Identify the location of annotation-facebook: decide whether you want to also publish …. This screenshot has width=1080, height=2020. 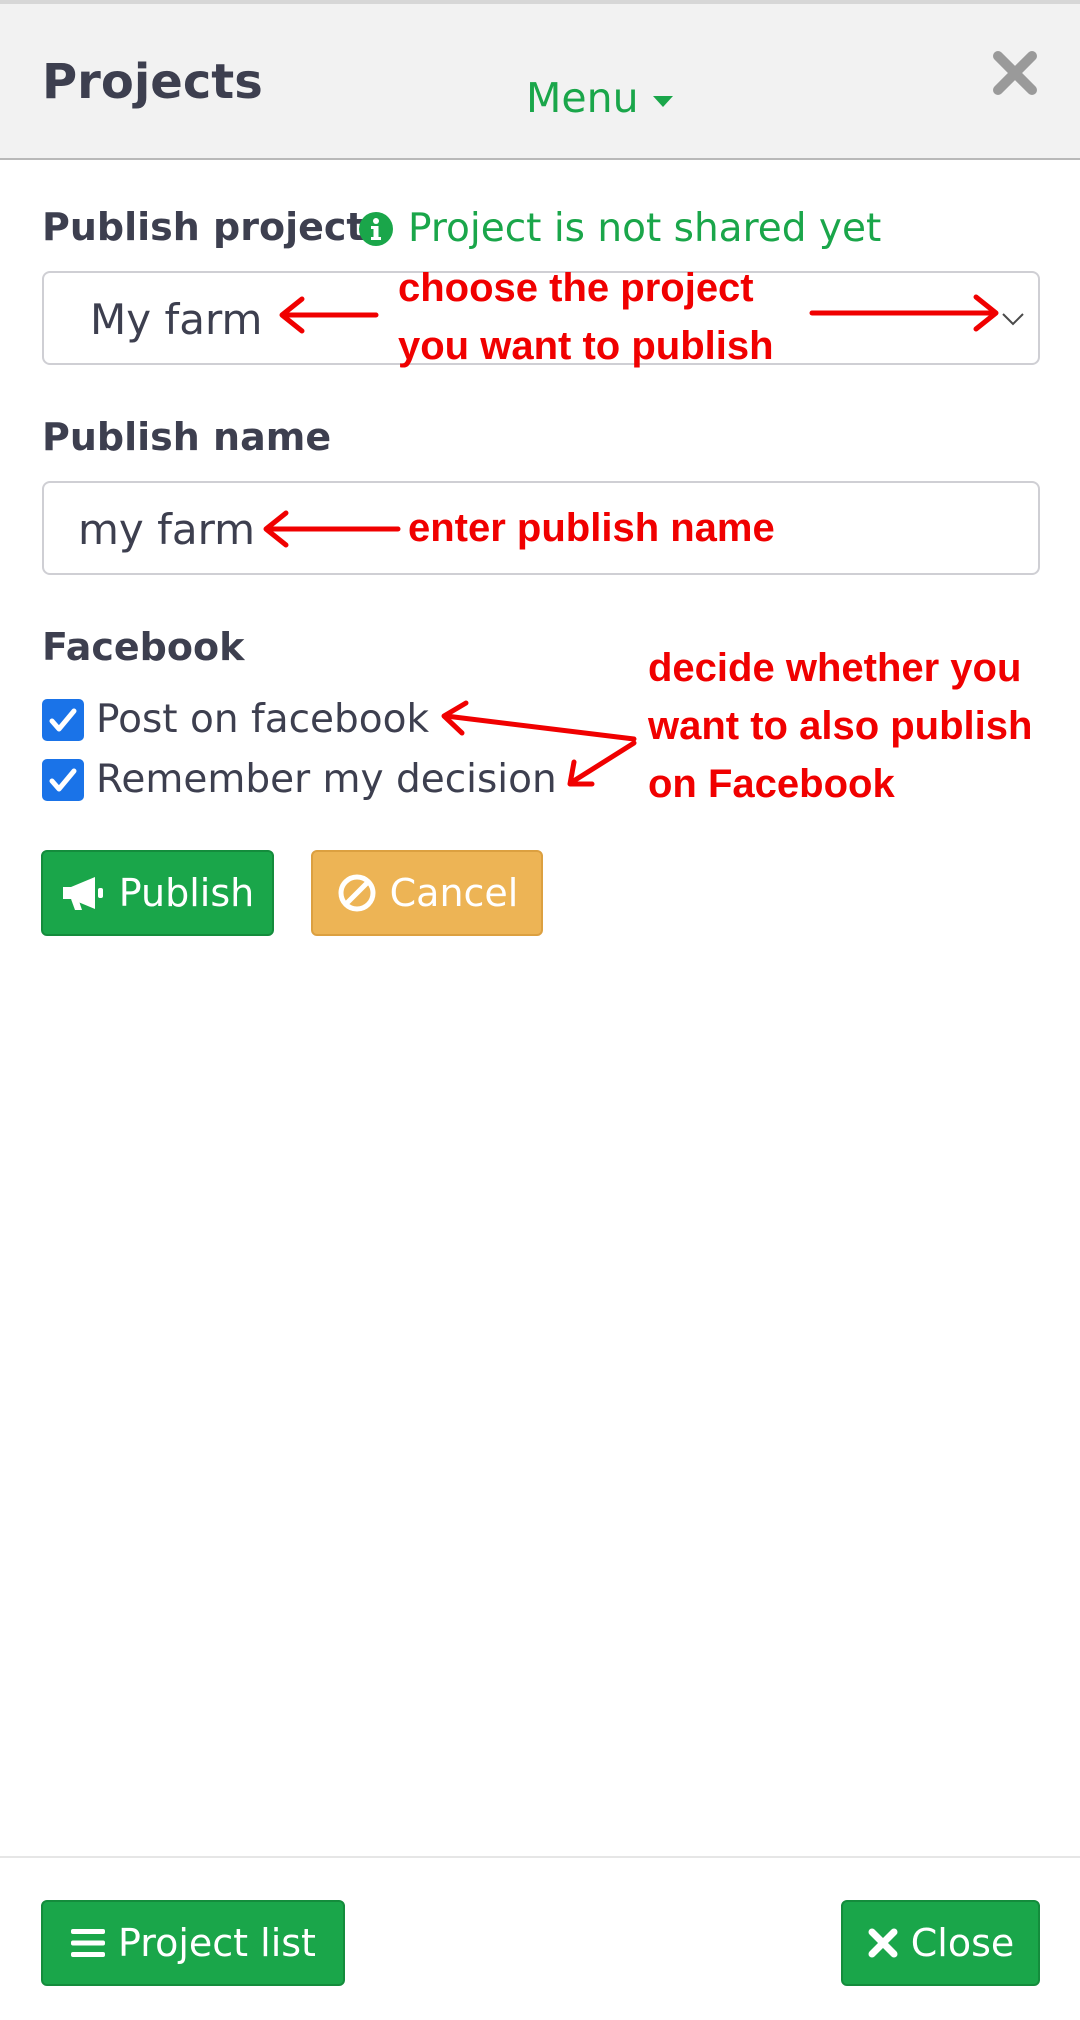
(840, 726).